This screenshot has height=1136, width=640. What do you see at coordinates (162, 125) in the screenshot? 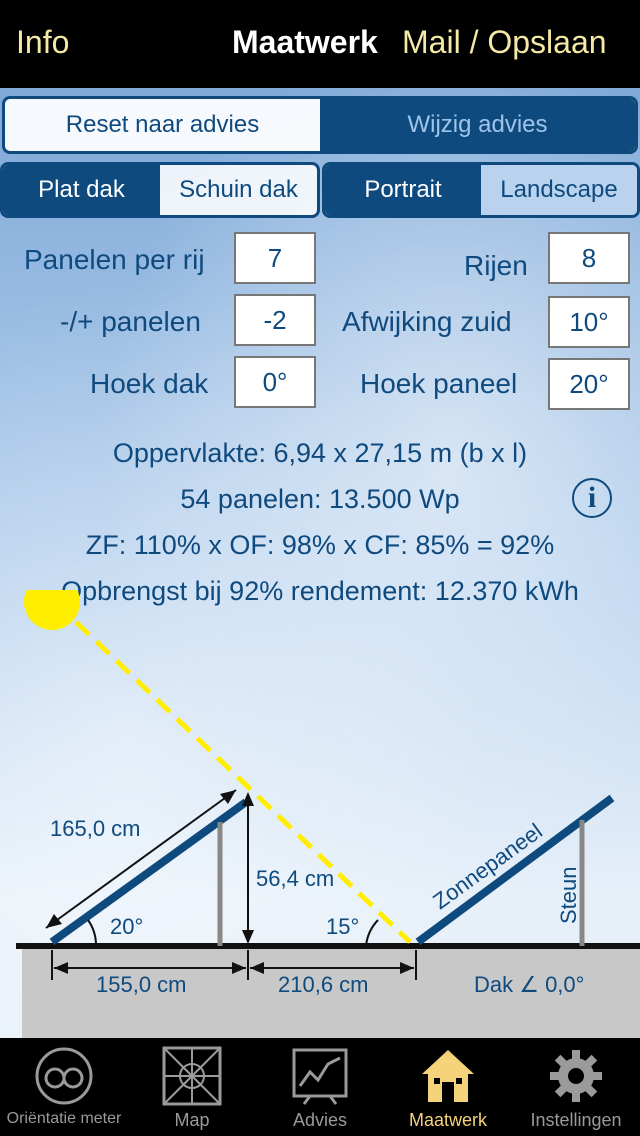
I see `reset-advice-button: Reset naar advies` at bounding box center [162, 125].